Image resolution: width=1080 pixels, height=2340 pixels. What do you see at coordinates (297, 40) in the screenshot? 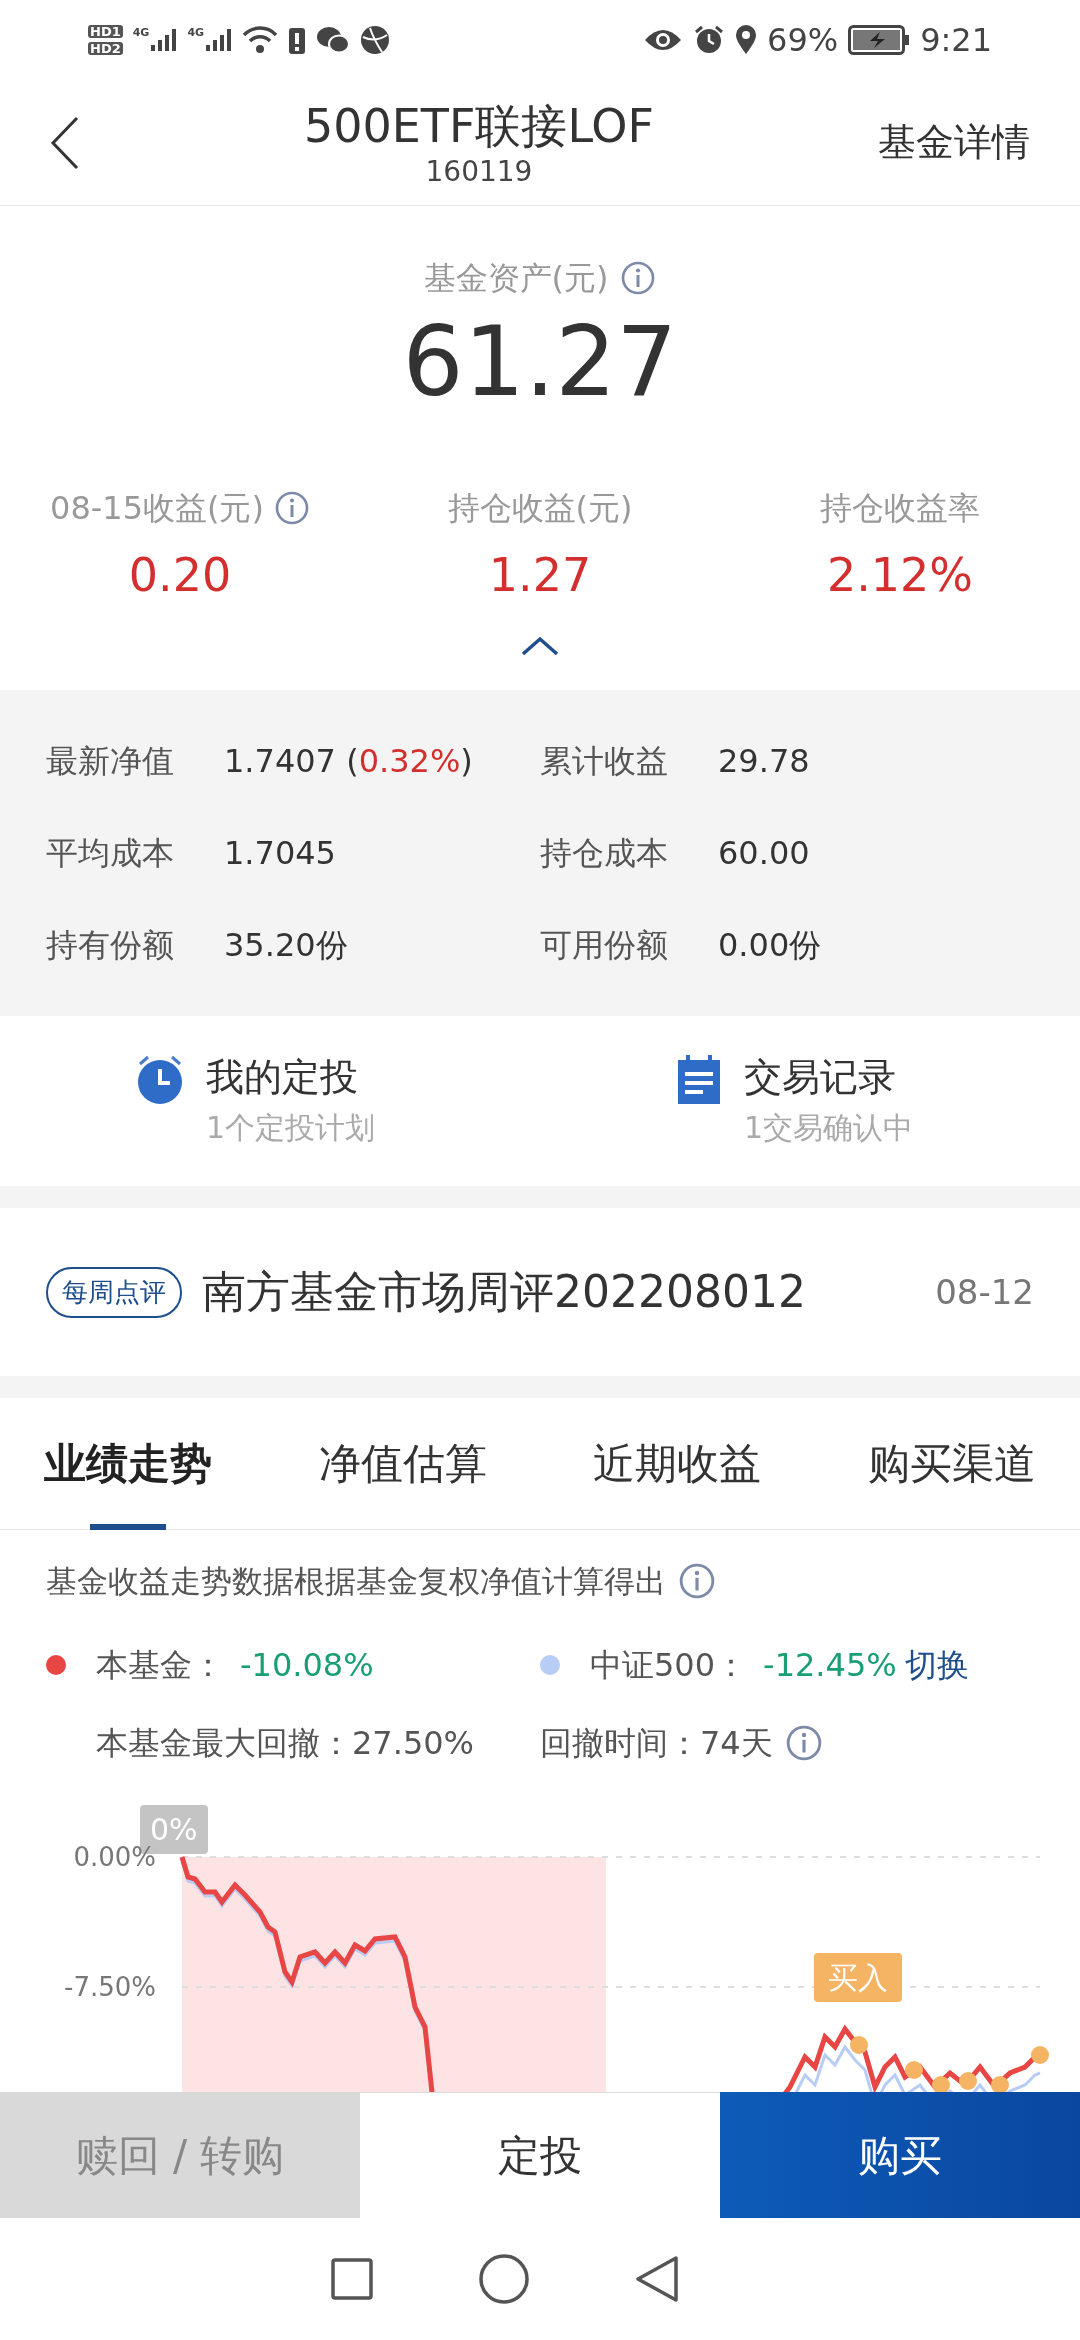
I see `alert-icon` at bounding box center [297, 40].